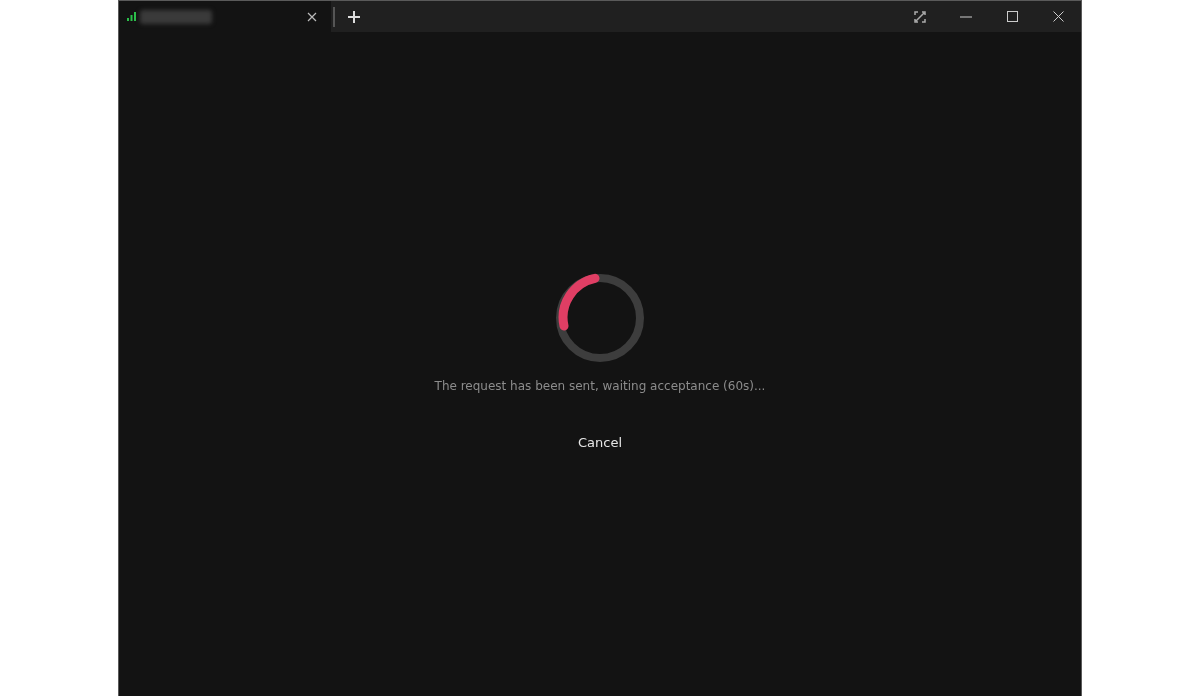 The height and width of the screenshot is (696, 1200). What do you see at coordinates (599, 442) in the screenshot?
I see `cancel-button: Cancel` at bounding box center [599, 442].